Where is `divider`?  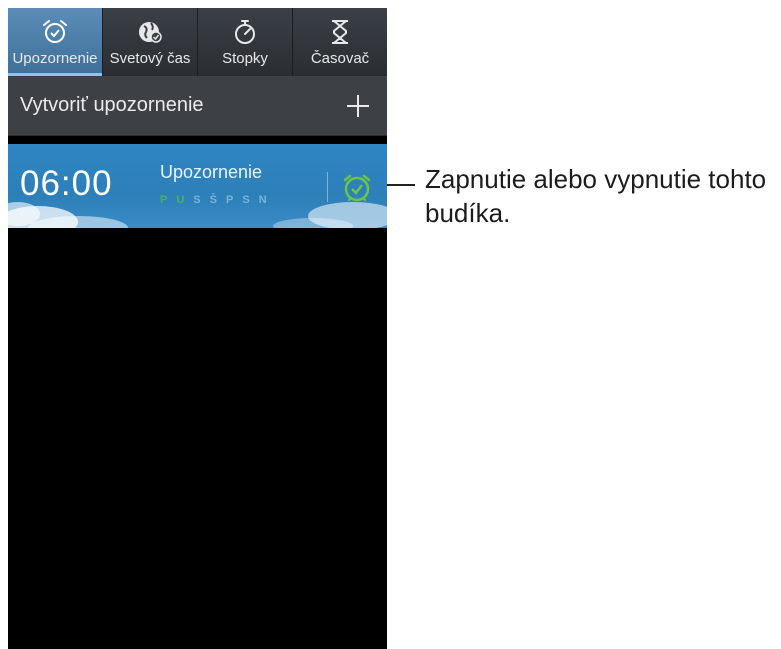
divider is located at coordinates (327, 187).